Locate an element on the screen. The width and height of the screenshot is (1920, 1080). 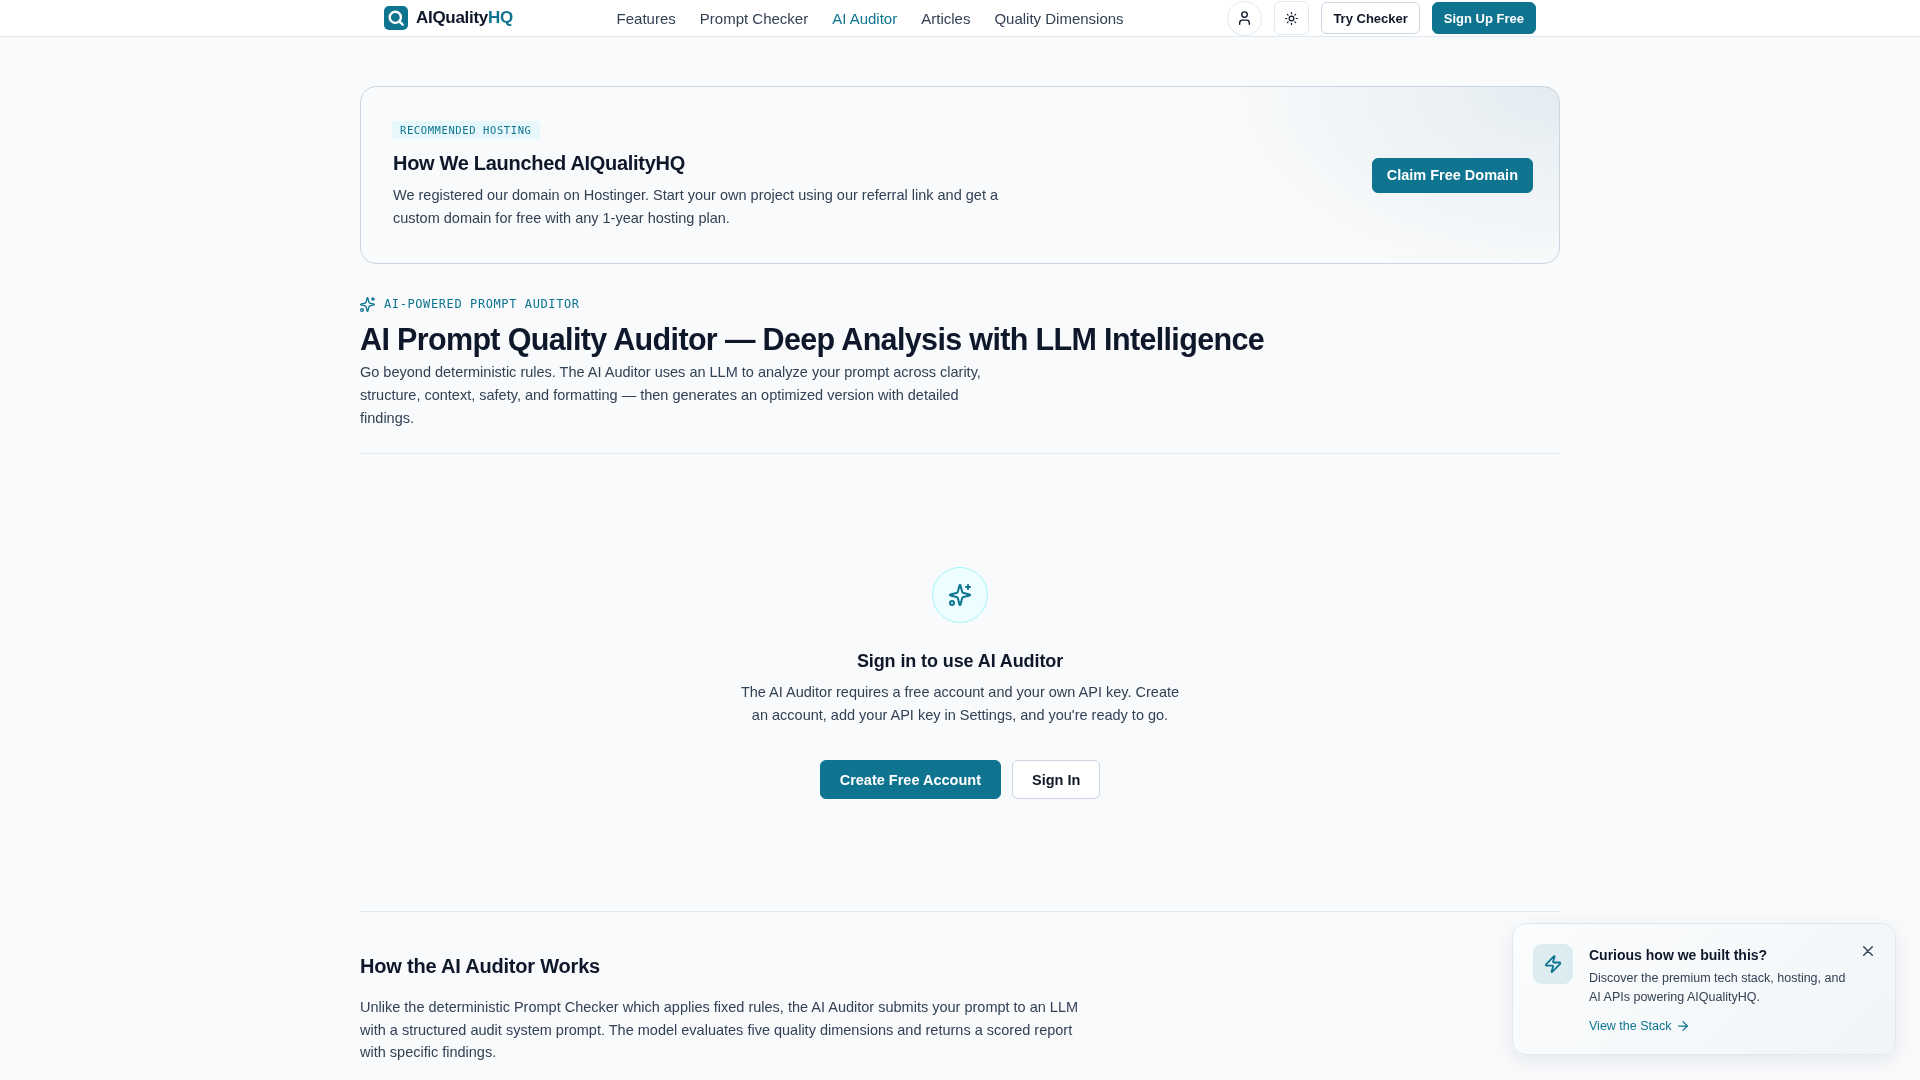
banner-title: How We Launched AIQualityHQ is located at coordinates (539, 163).